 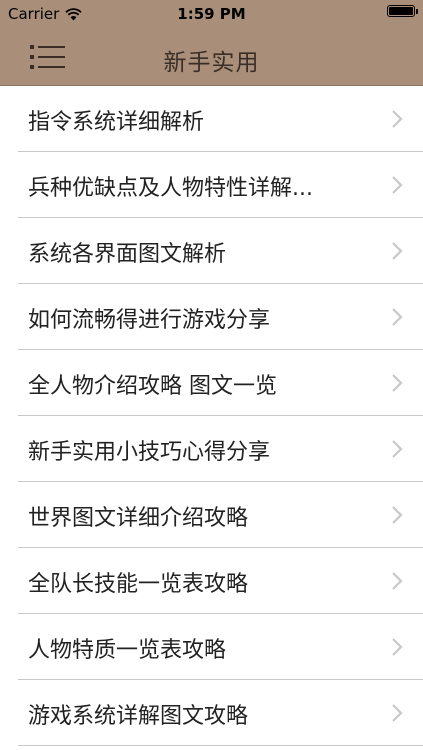 I want to click on list-item: 全人物介绍攻略 图文一览, so click(x=211, y=383).